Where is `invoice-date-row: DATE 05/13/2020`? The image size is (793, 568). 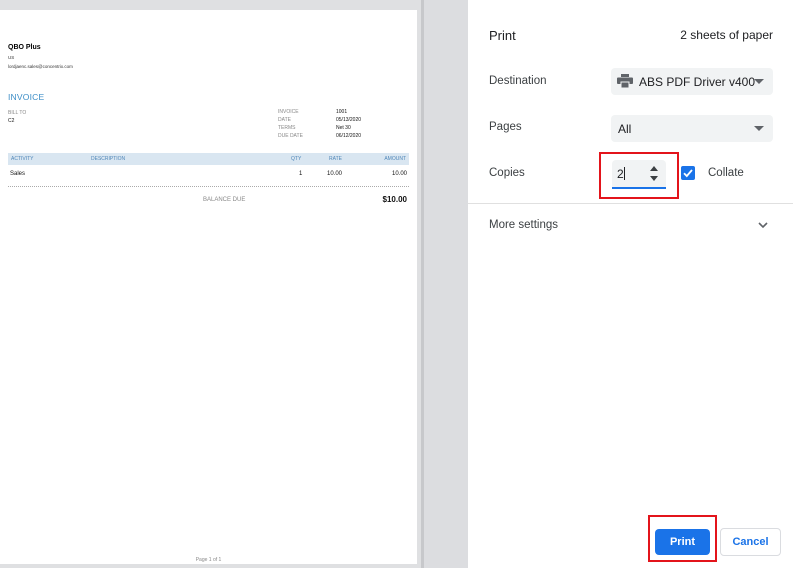
invoice-date-row: DATE 05/13/2020 is located at coordinates (343, 121).